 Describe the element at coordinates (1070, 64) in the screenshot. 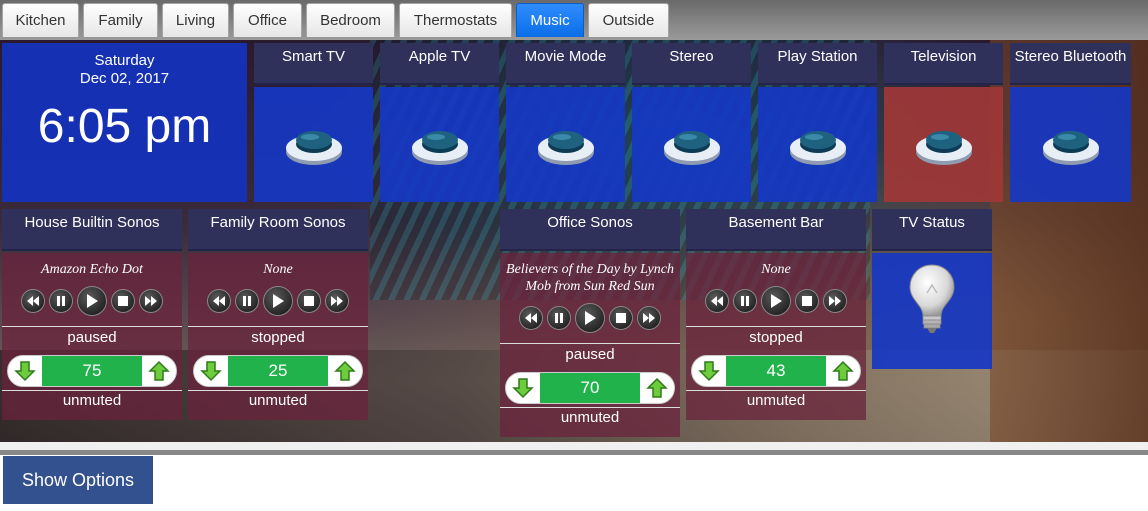

I see `tile-title: Stereo Bluetooth` at that location.